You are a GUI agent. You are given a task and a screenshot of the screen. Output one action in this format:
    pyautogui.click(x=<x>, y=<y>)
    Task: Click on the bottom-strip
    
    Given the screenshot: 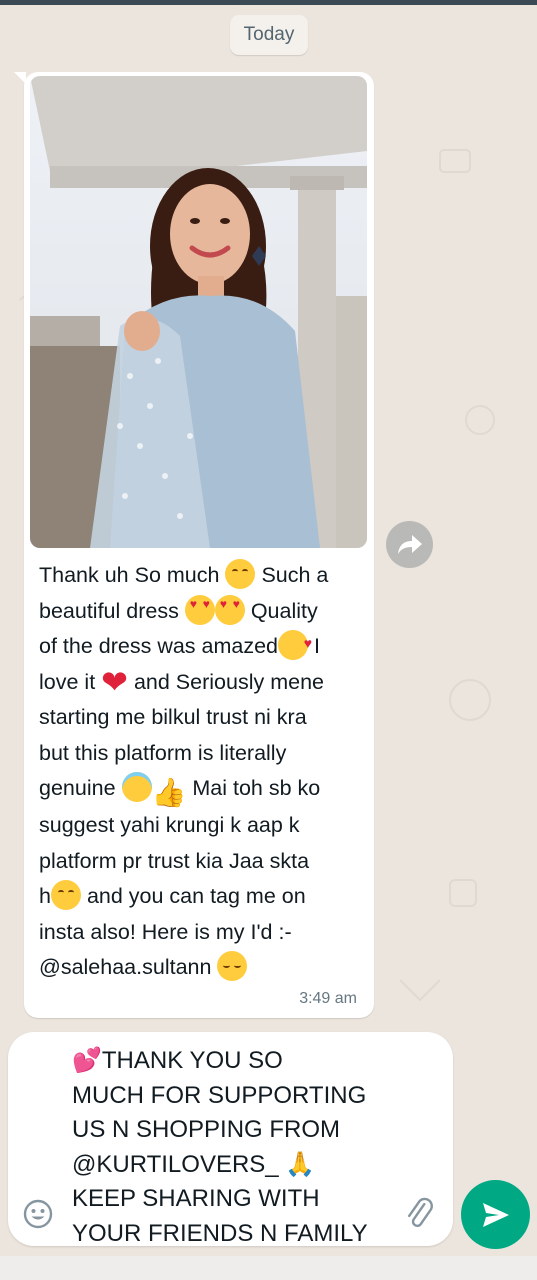 What is the action you would take?
    pyautogui.click(x=268, y=1268)
    